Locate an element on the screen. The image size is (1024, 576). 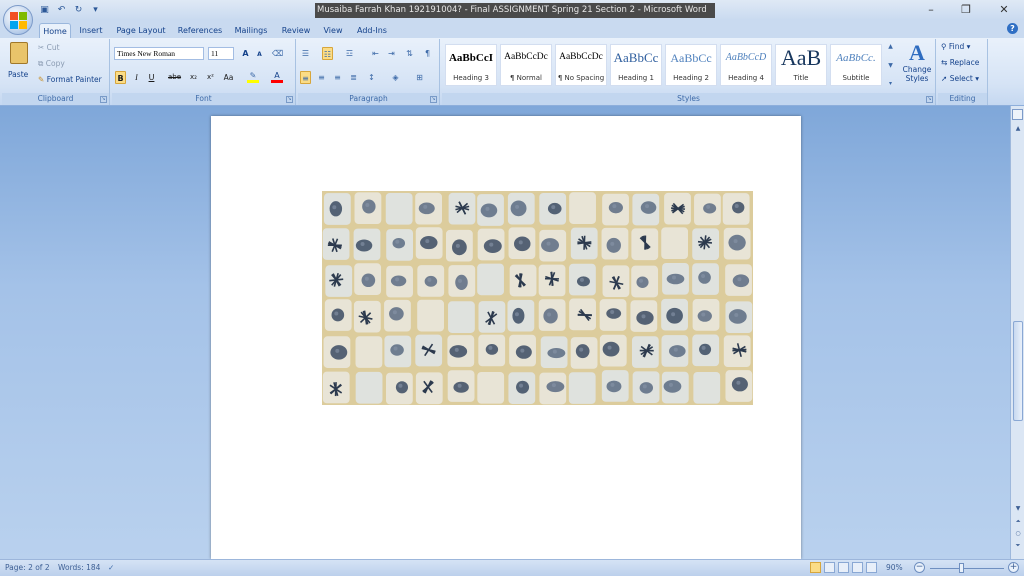
tab-references: References is located at coordinates (200, 30).